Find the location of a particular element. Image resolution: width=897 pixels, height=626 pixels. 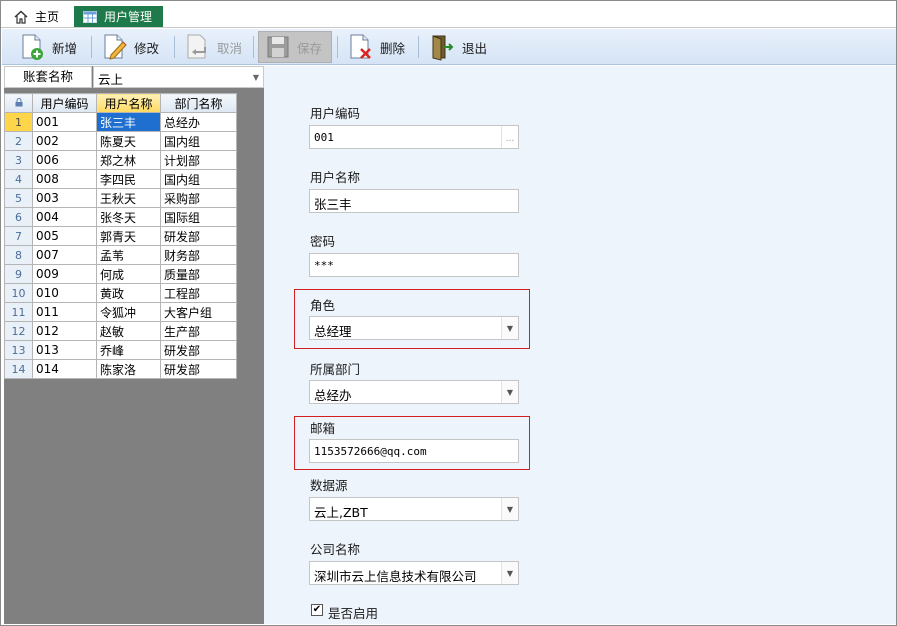

email-field: 1153572666@qq.com is located at coordinates (414, 451).